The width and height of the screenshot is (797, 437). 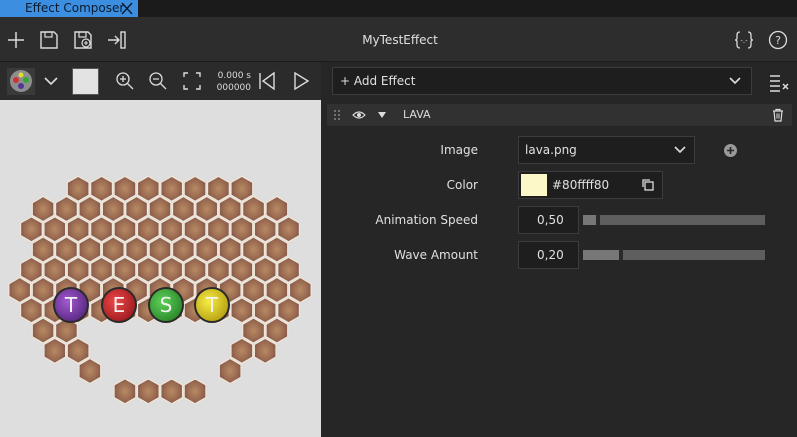 I want to click on effect-title: MyTestEffect, so click(x=400, y=40).